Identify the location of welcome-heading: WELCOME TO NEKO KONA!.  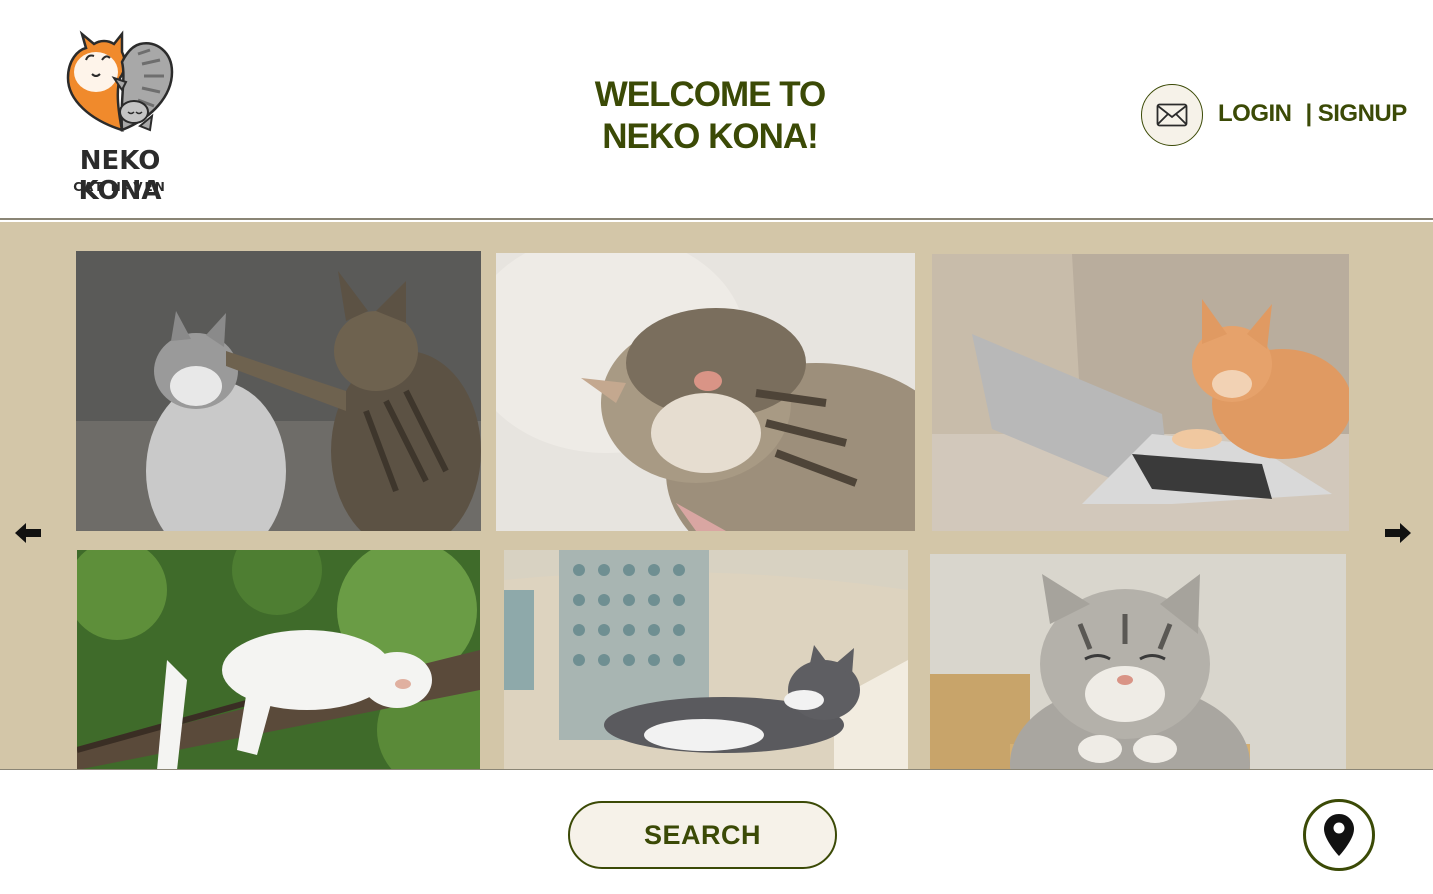
(710, 116).